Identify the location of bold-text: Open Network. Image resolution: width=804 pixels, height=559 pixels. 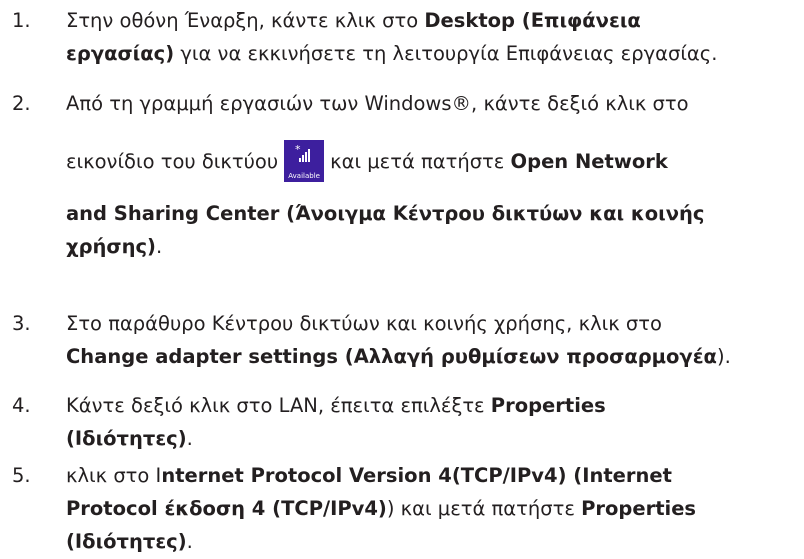
(589, 161).